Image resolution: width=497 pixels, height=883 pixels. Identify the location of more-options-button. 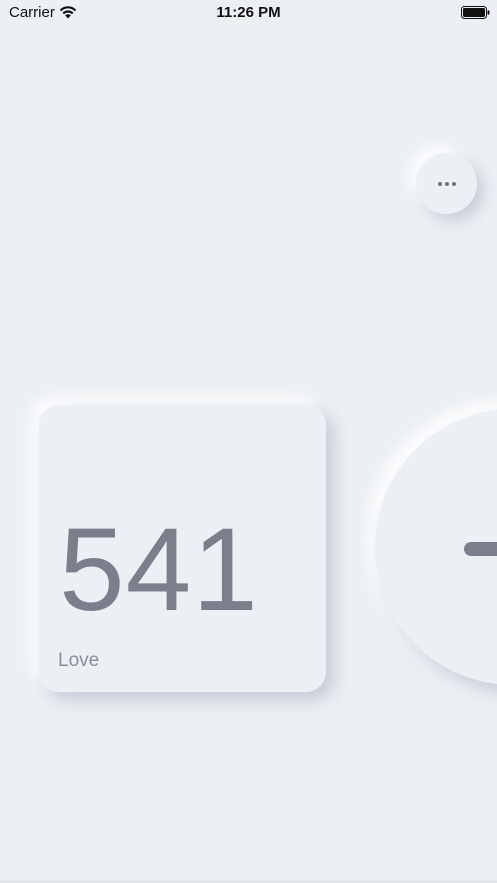
(446, 183).